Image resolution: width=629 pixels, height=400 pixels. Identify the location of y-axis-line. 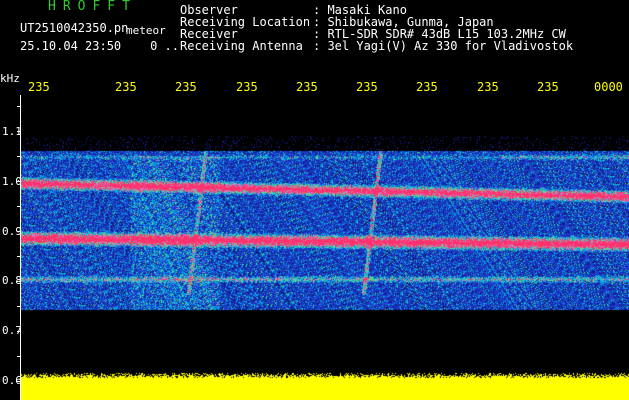
(20, 247).